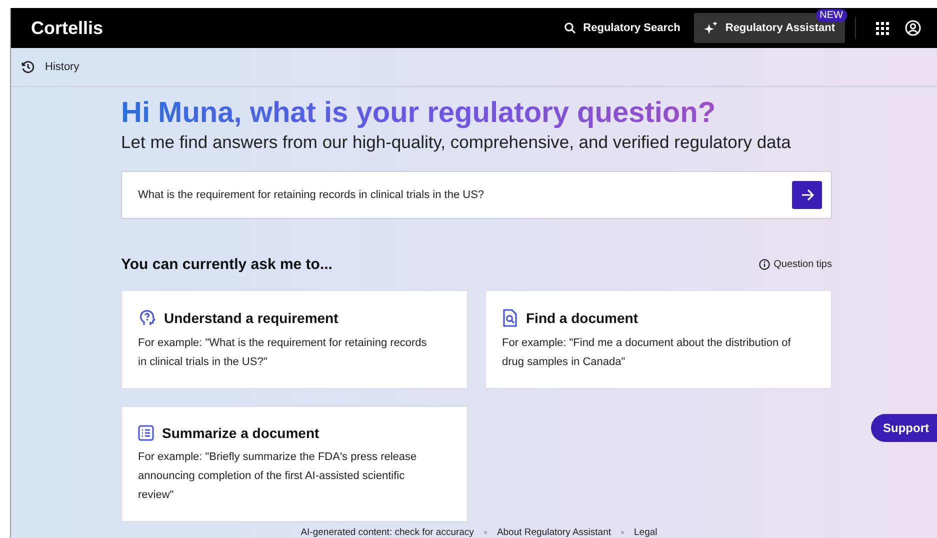 The image size is (937, 538). I want to click on capability-card: Understand a requirement For example: "What is the requirement for retaining records in clinical trials in the US?", so click(294, 339).